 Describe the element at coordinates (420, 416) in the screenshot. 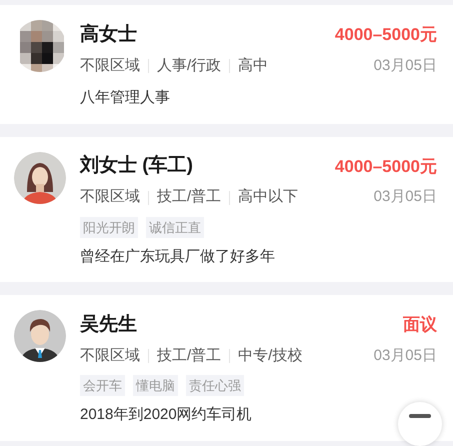

I see `dash-icon` at that location.